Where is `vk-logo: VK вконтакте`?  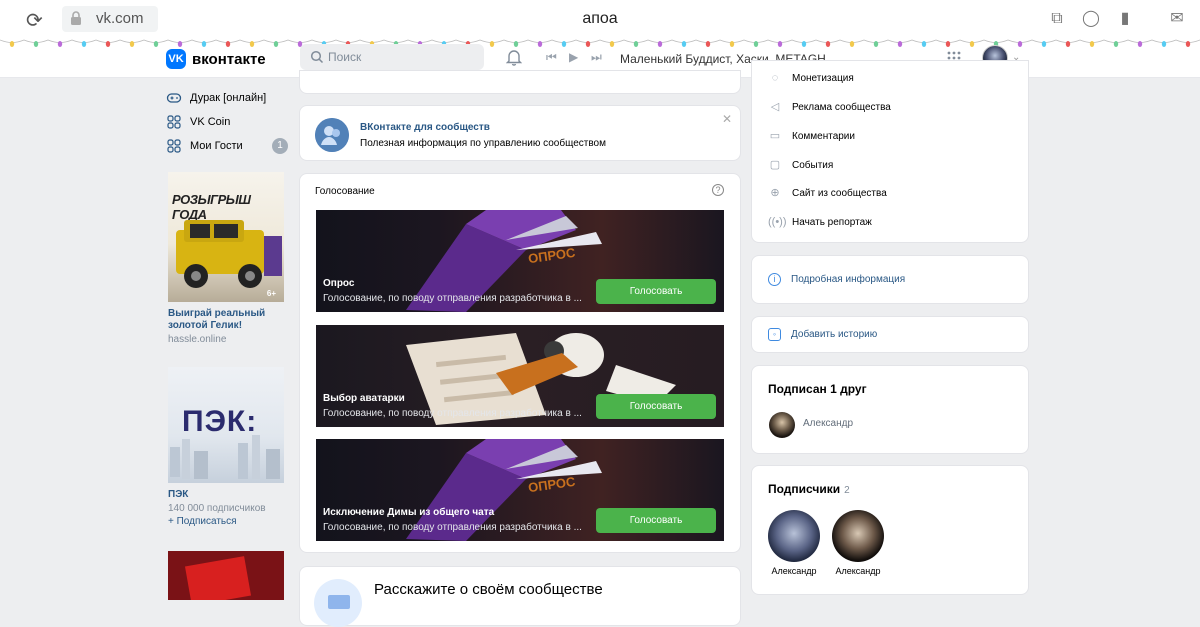
vk-logo: VK вконтакте is located at coordinates (216, 59).